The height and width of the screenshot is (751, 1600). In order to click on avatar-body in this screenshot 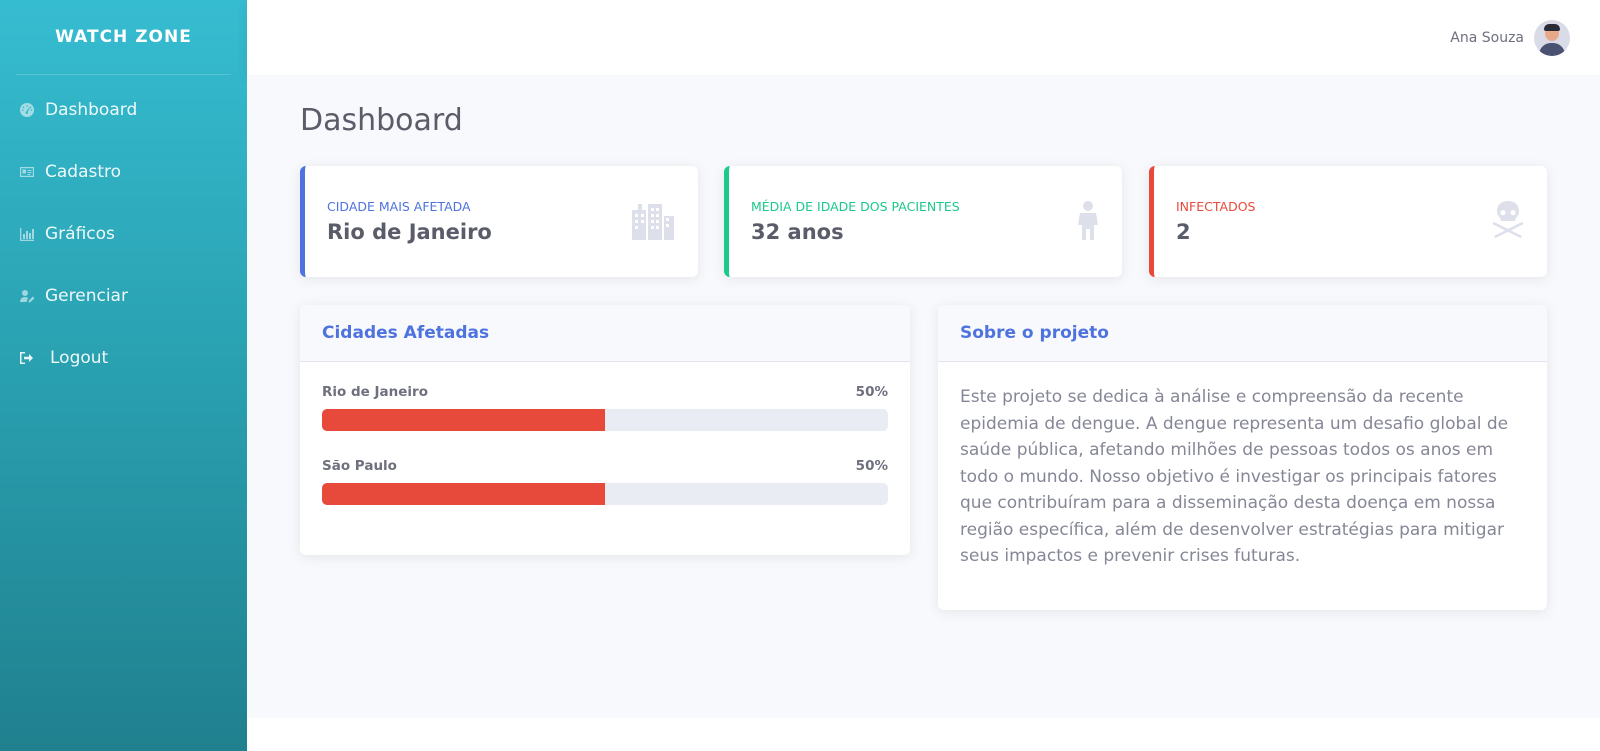, I will do `click(1552, 49)`.